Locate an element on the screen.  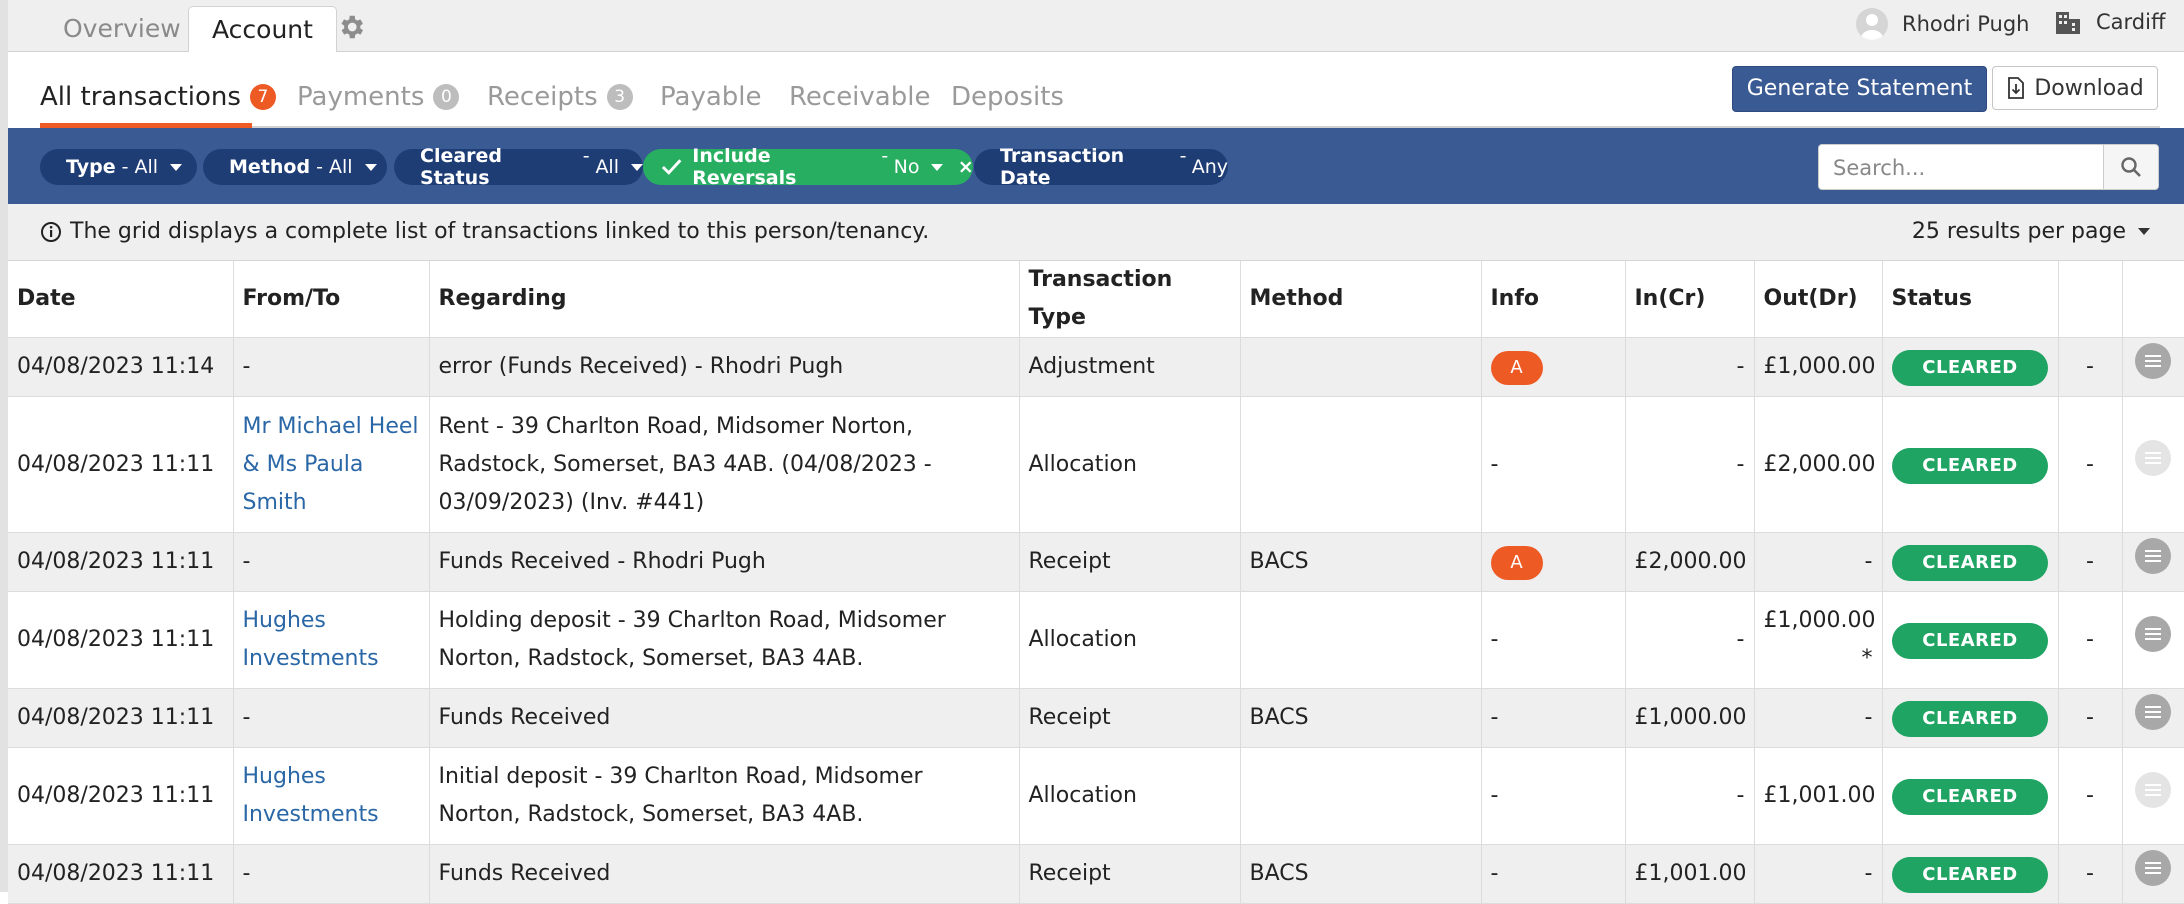
count-badge: 7 is located at coordinates (262, 97).